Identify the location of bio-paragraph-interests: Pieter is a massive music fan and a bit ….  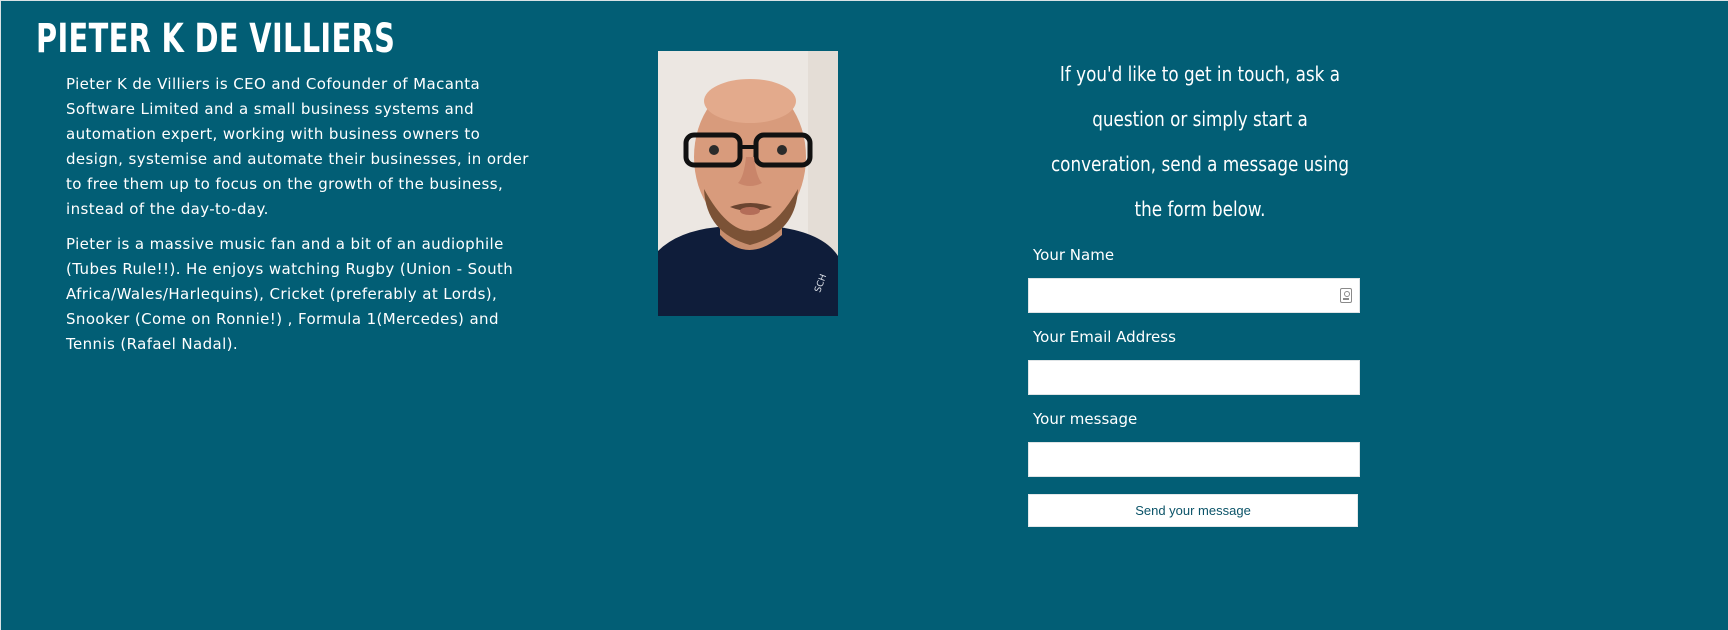
(290, 294).